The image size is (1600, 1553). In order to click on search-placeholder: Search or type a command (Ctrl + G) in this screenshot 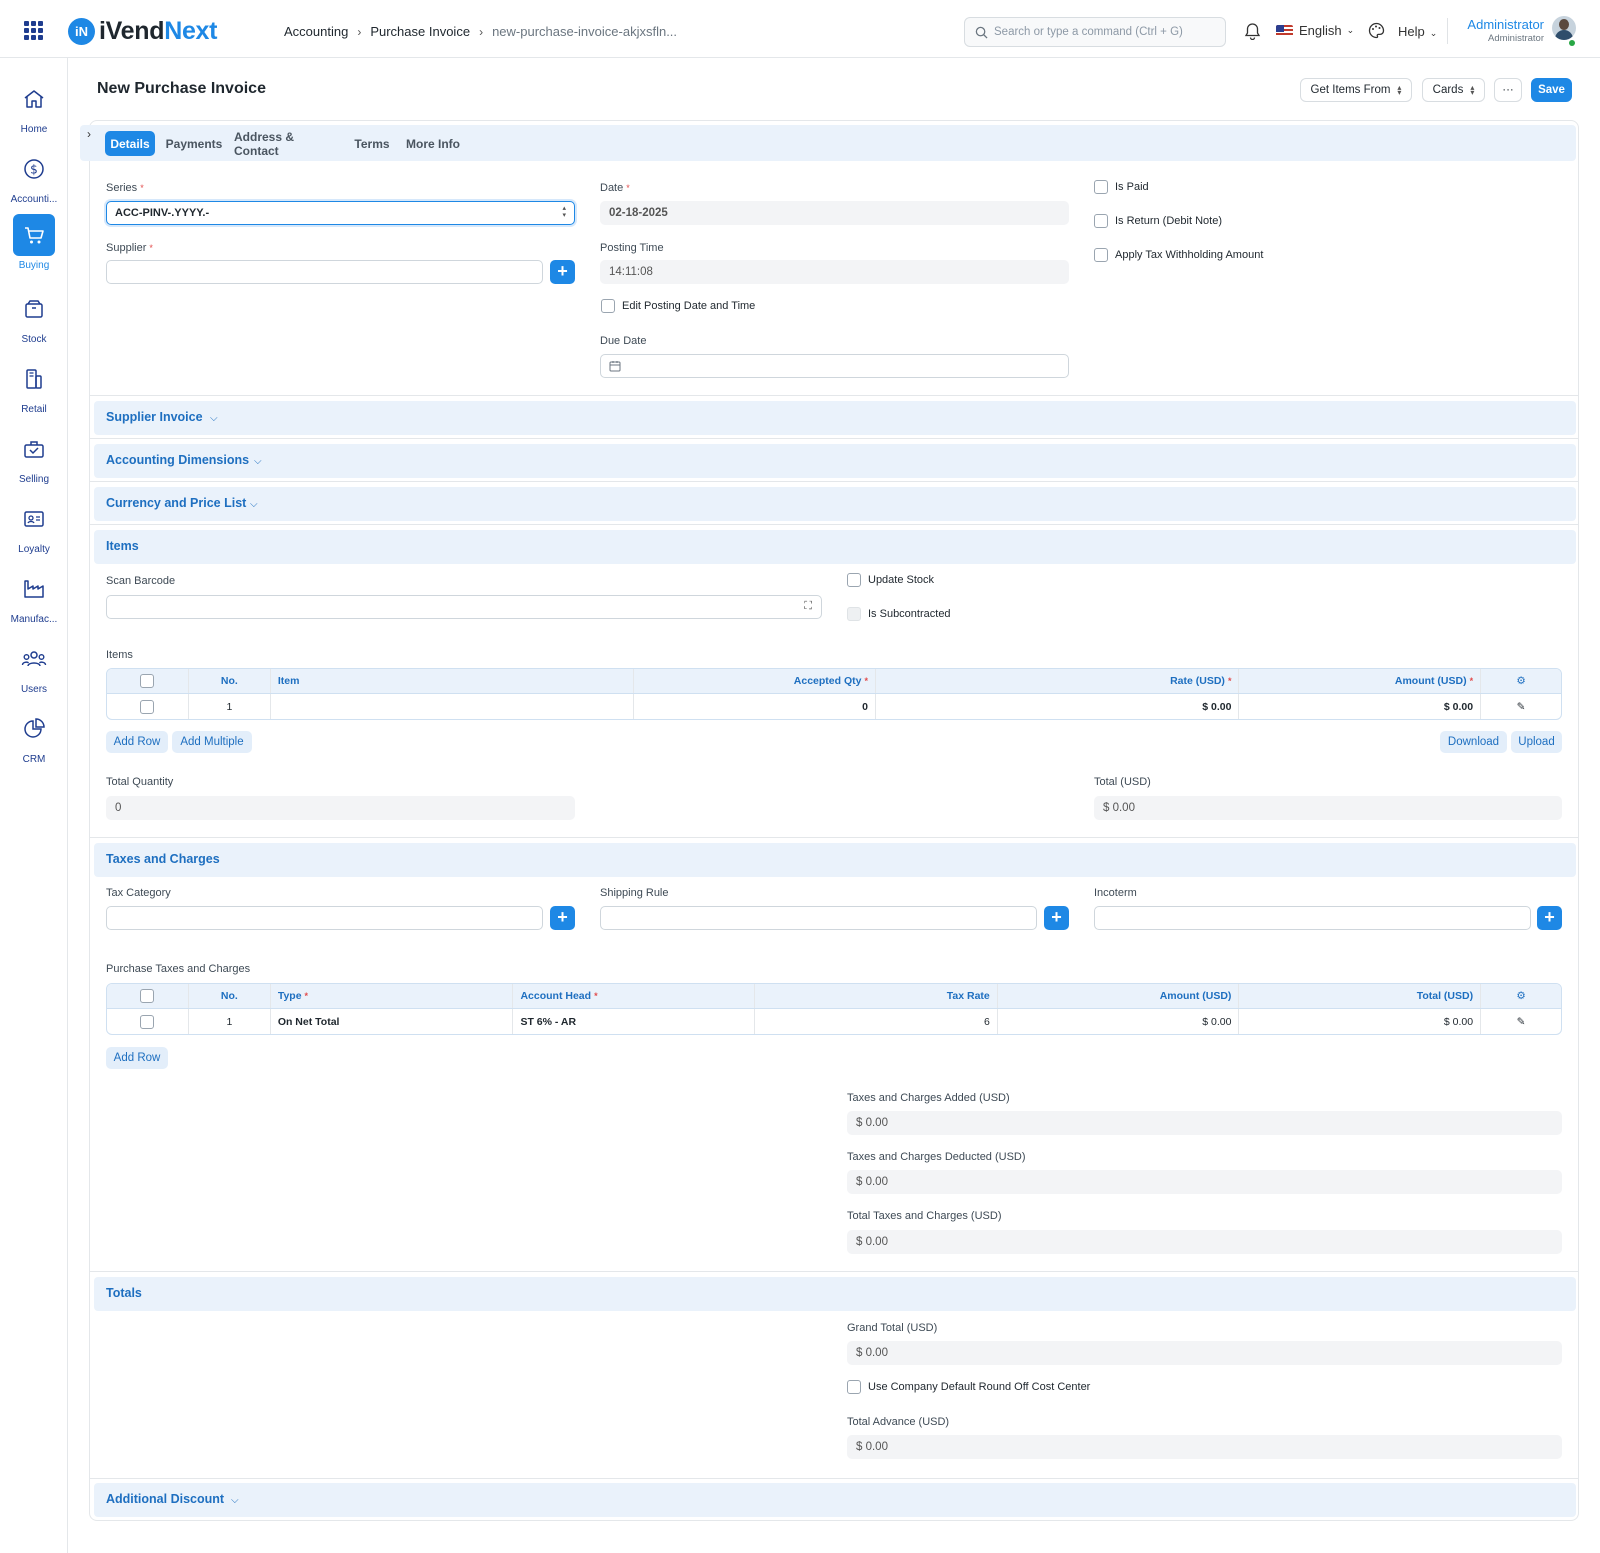, I will do `click(1088, 32)`.